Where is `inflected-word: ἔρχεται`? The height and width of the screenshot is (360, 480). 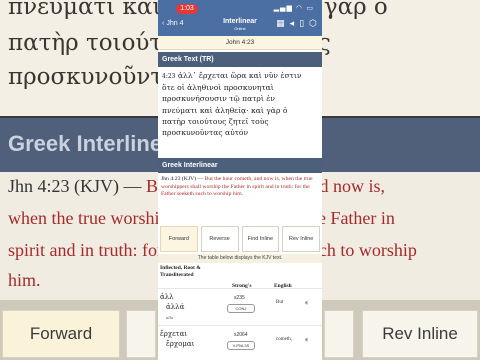
inflected-word: ἔρχεται is located at coordinates (174, 334).